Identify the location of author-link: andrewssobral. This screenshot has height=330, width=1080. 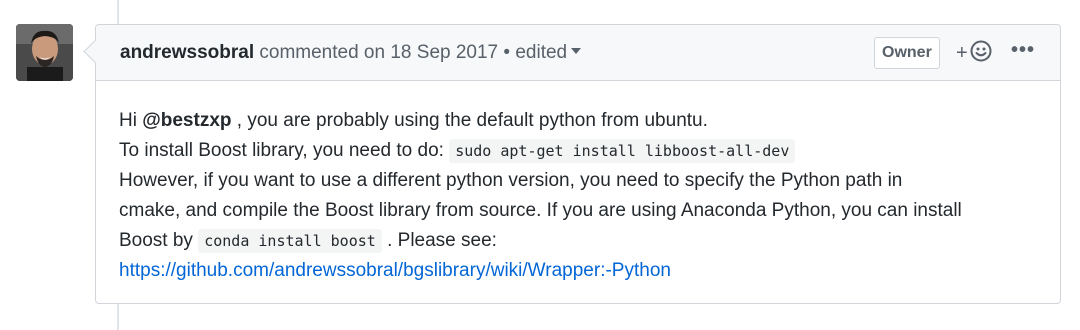
(187, 52).